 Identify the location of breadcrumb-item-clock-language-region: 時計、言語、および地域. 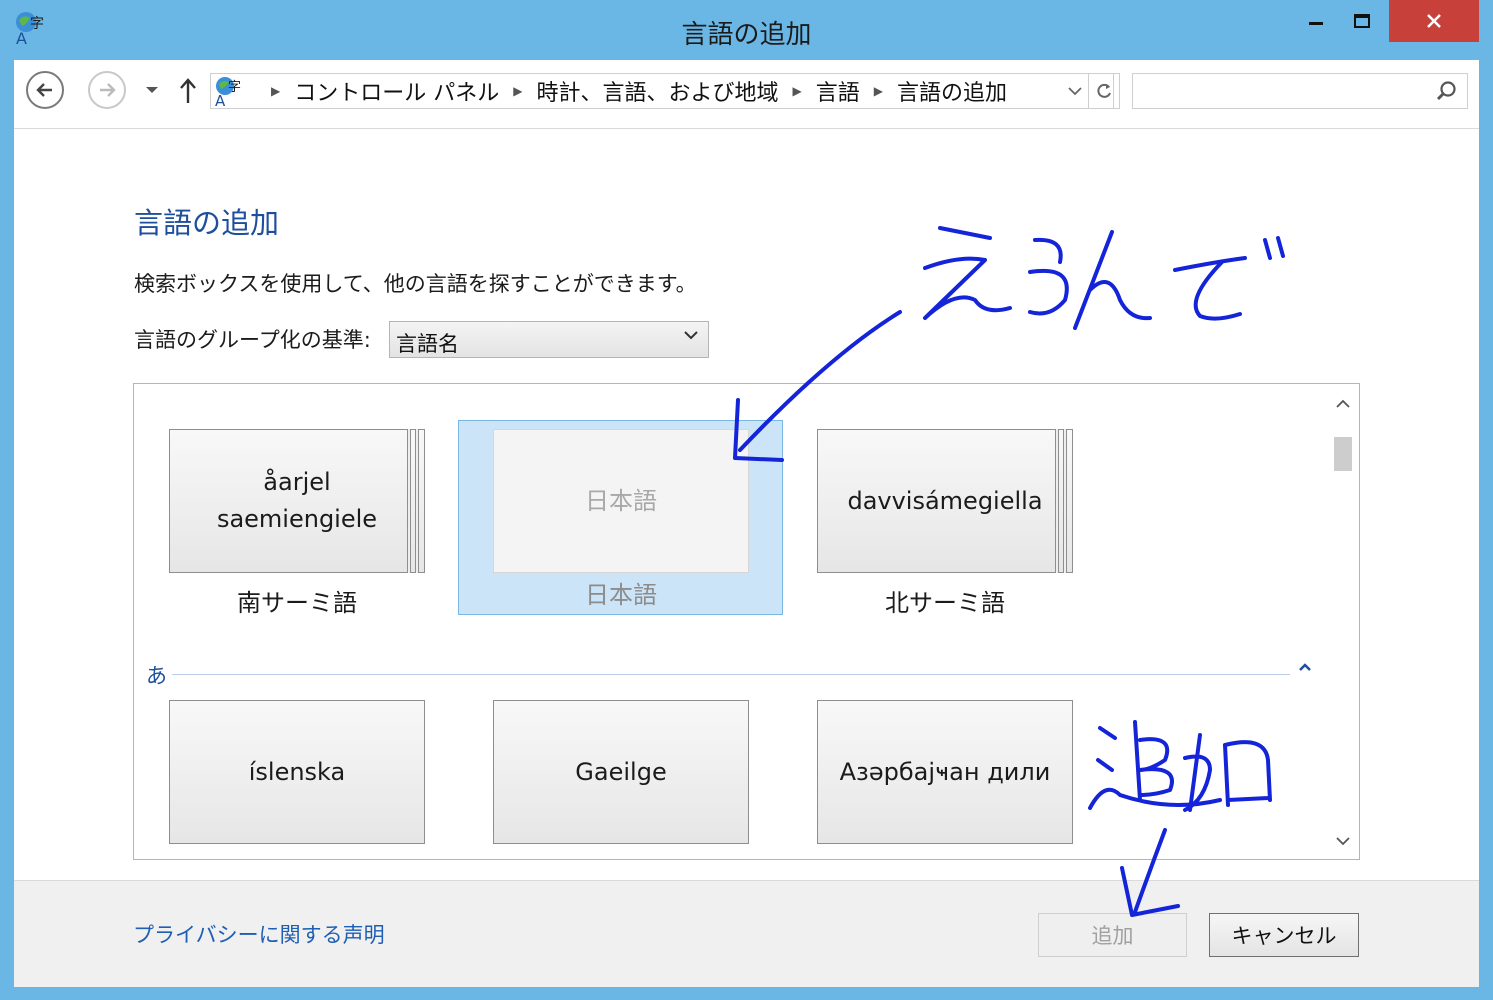
(657, 91).